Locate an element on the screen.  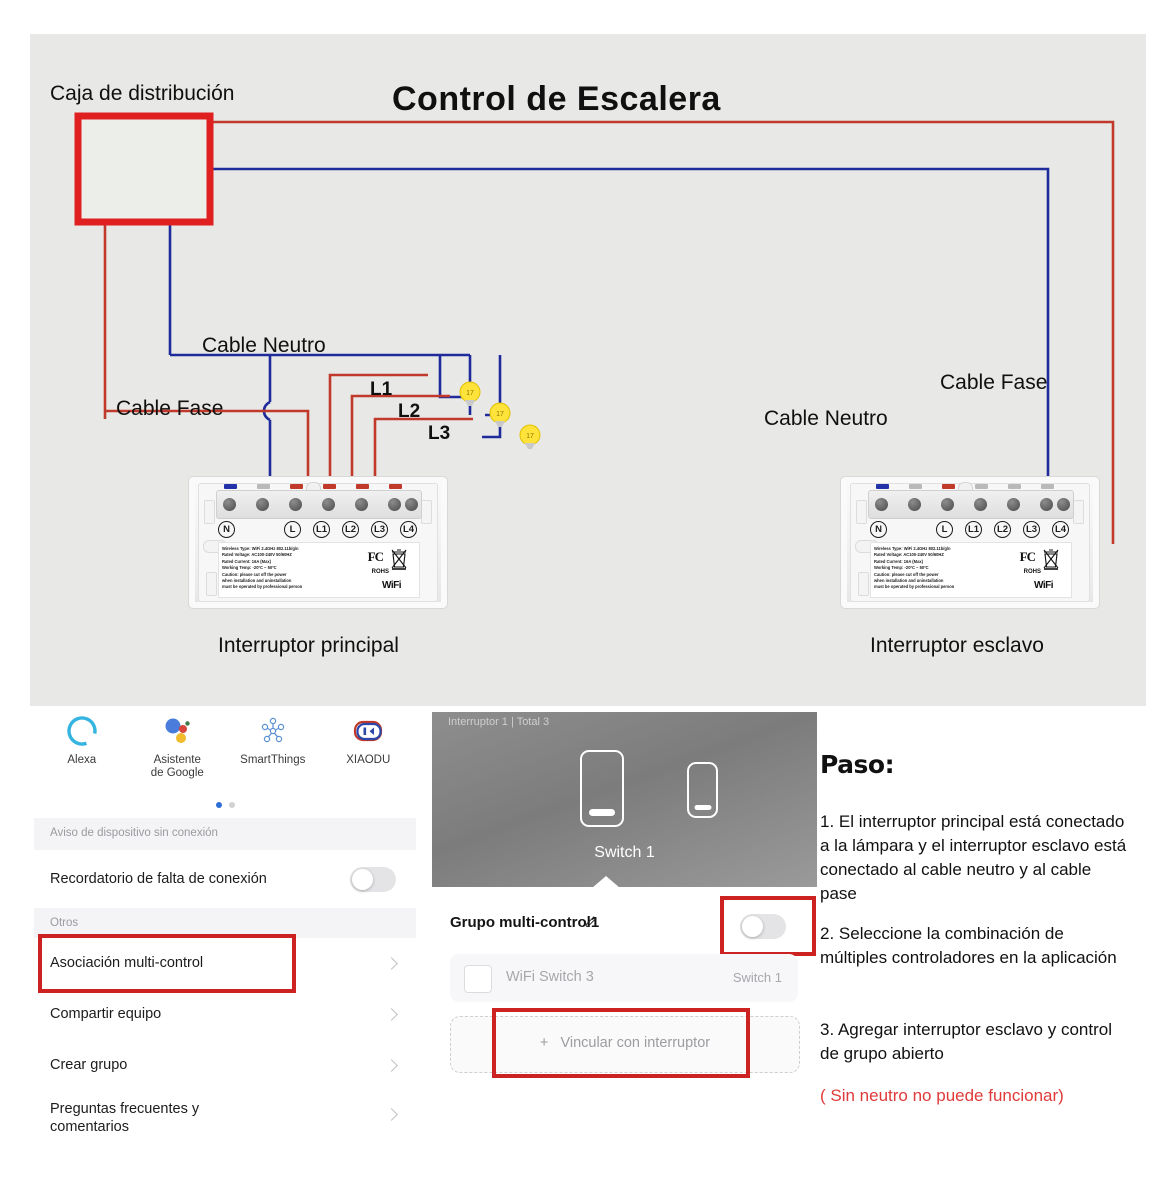
terminal-label-l: L is located at coordinates (292, 529).